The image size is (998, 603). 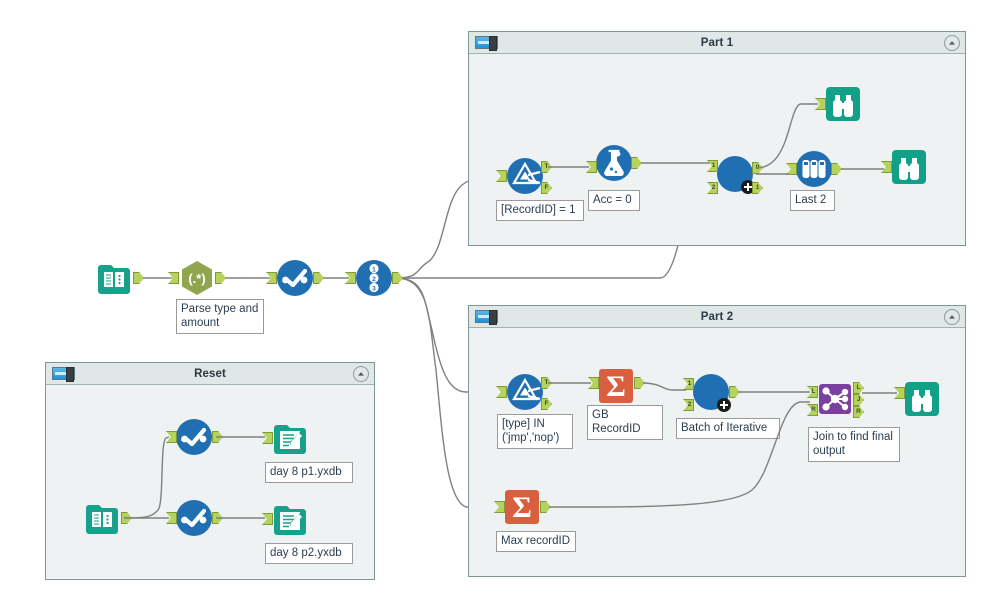 I want to click on node-filter-part2, so click(x=525, y=392).